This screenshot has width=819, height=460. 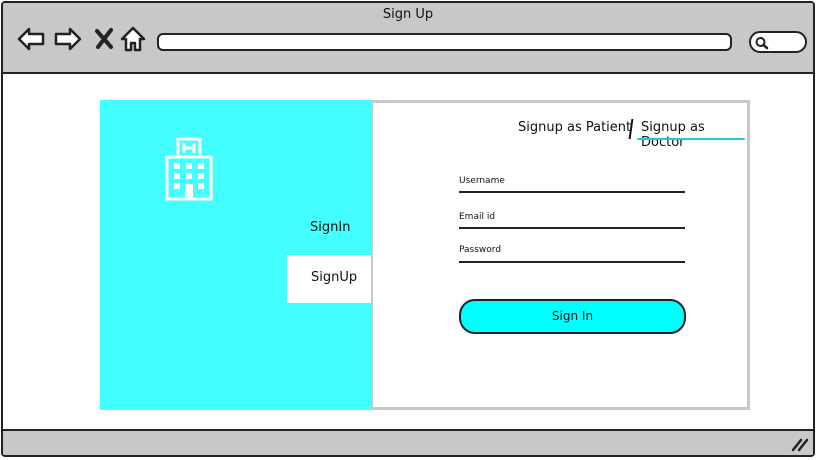 What do you see at coordinates (133, 39) in the screenshot?
I see `home-icon` at bounding box center [133, 39].